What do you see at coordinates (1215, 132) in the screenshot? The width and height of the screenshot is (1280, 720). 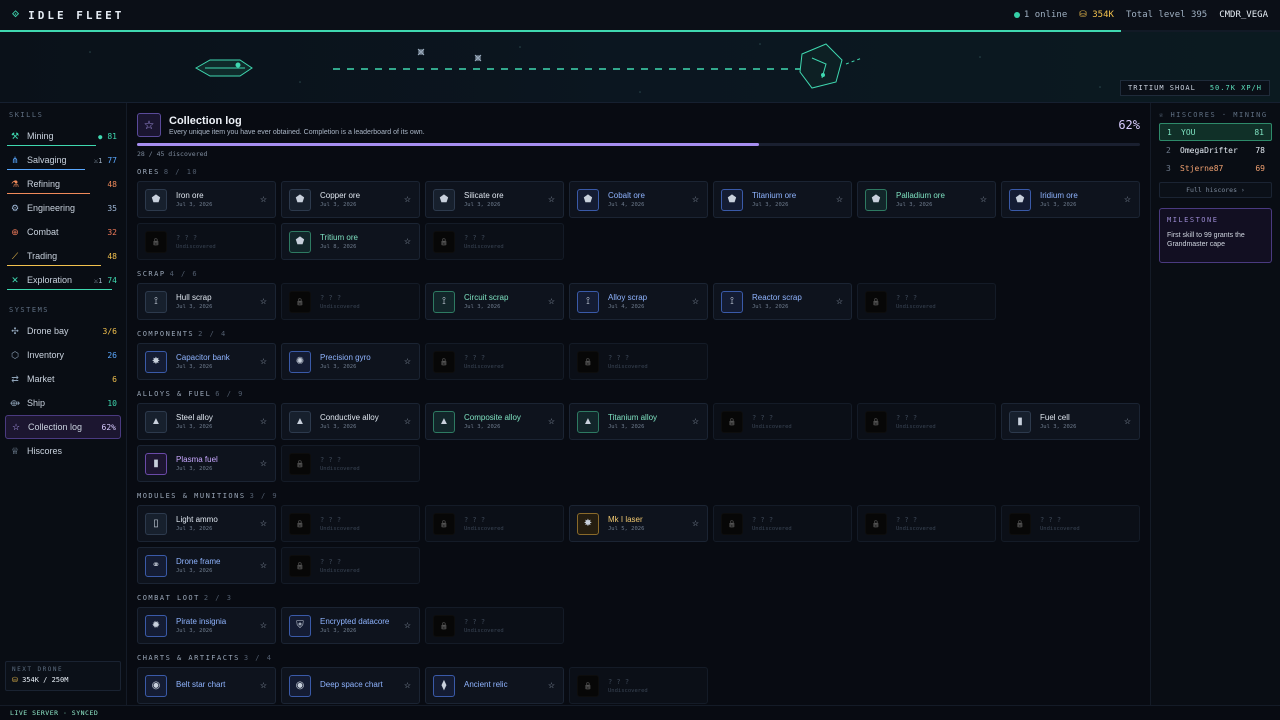 I see `hiscore-row: 1 YOU 81` at bounding box center [1215, 132].